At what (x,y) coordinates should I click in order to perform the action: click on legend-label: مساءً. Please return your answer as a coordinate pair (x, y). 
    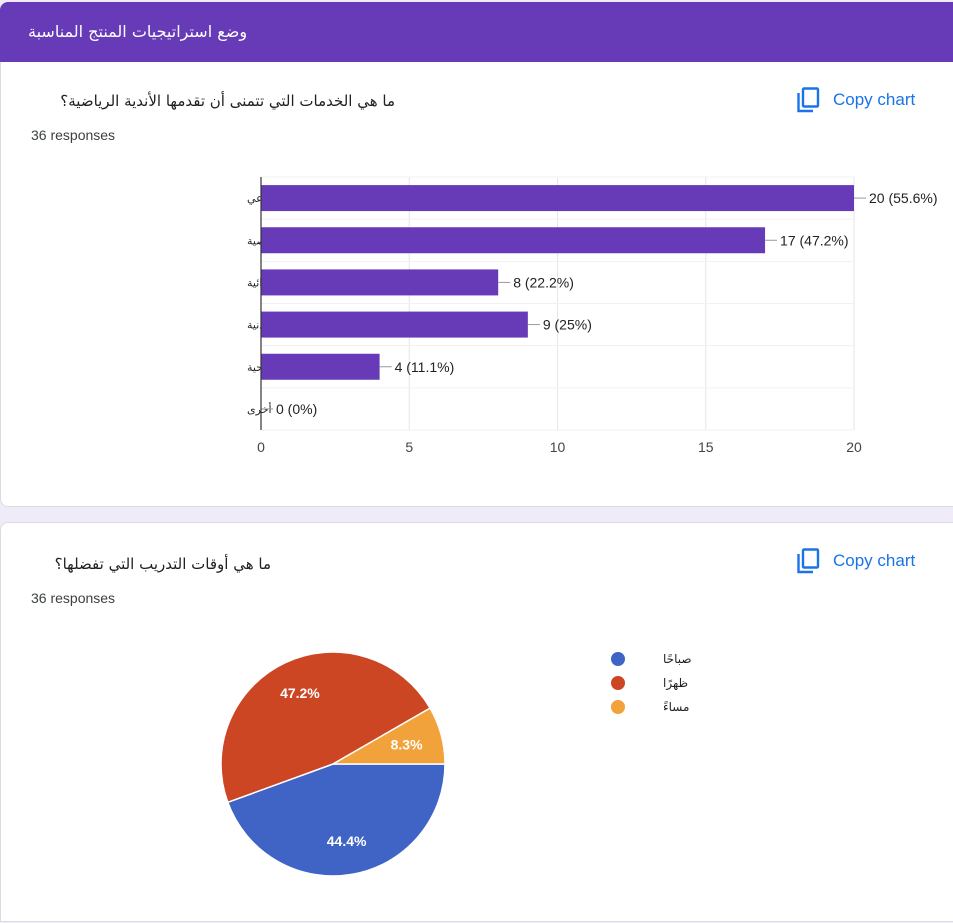
    Looking at the image, I should click on (676, 707).